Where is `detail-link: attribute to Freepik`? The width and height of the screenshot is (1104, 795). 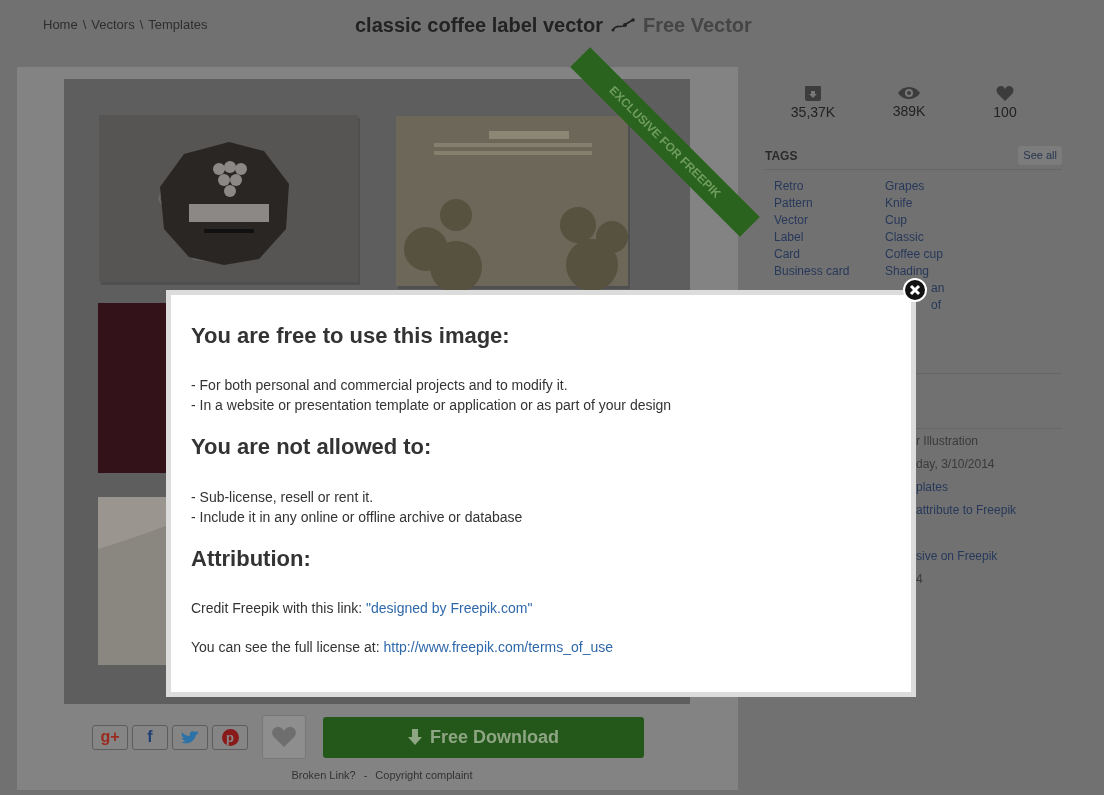 detail-link: attribute to Freepik is located at coordinates (989, 510).